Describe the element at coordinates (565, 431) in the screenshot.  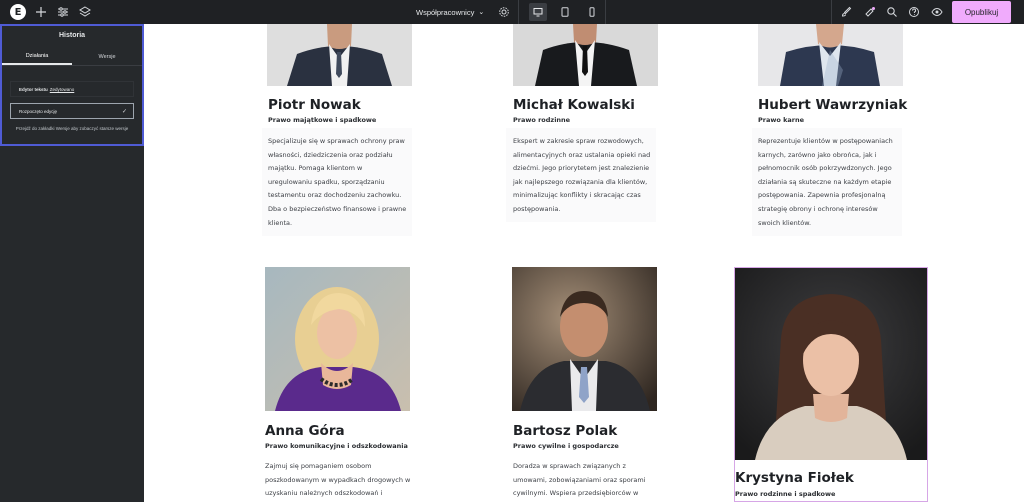
I see `team-member-name: Bartosz Polak` at that location.